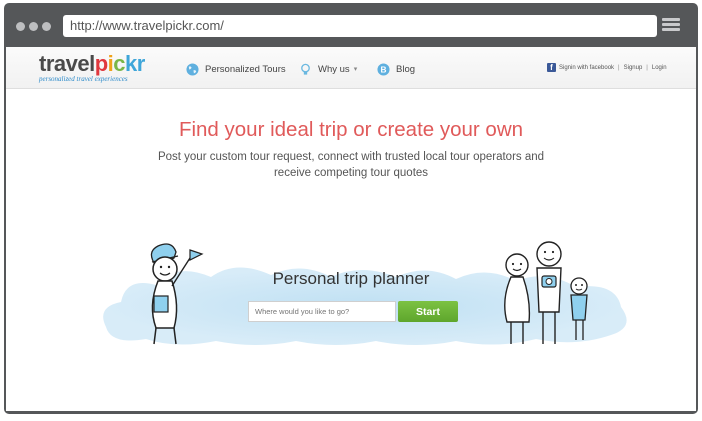 This screenshot has height=421, width=702. Describe the element at coordinates (586, 68) in the screenshot. I see `facebook-signin-link: Signin with facebook` at that location.